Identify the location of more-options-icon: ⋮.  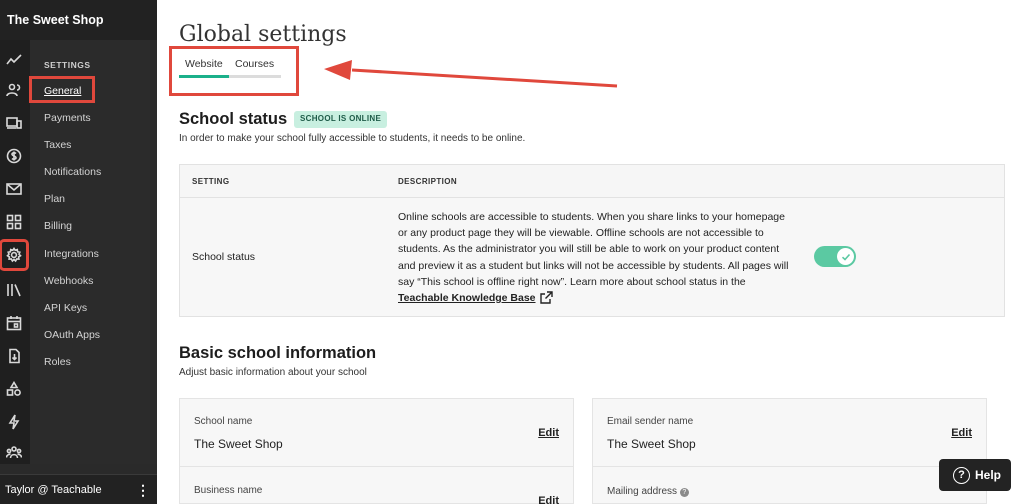
(143, 490).